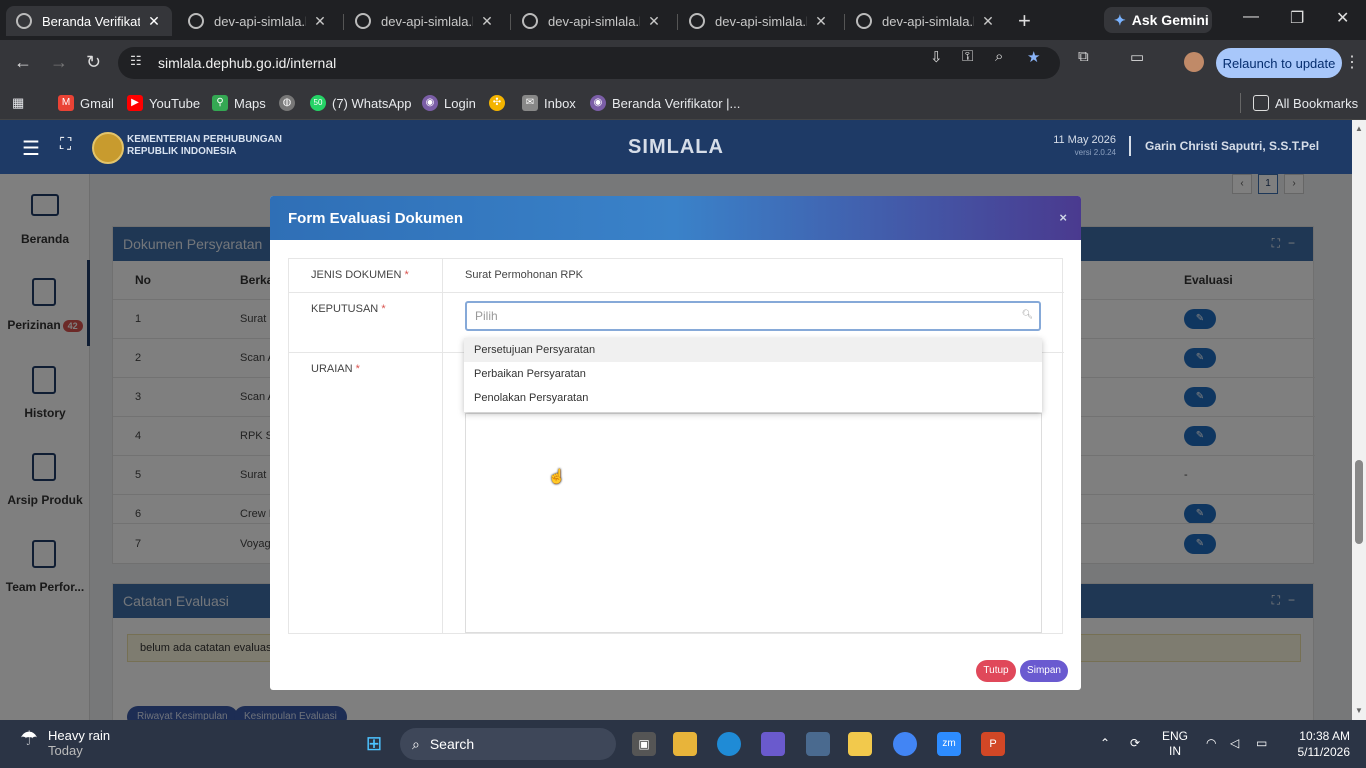  I want to click on bookmark-login: ◉ Login, so click(449, 103).